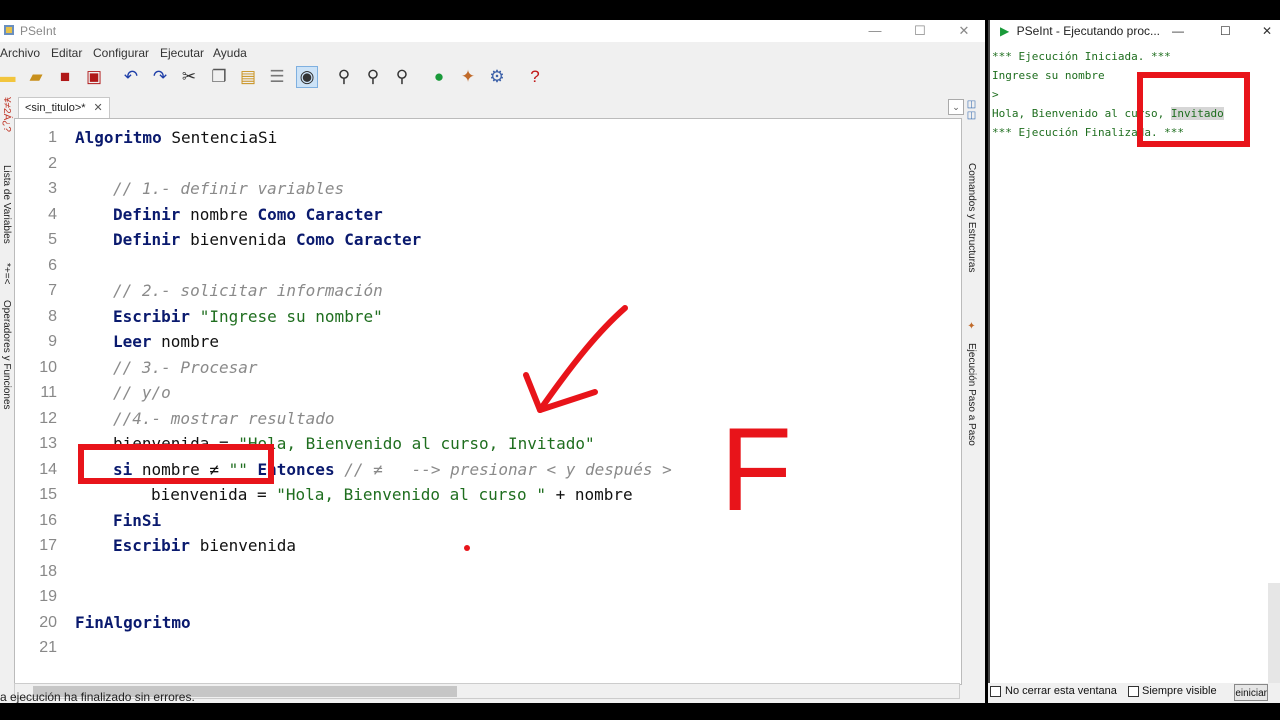 The width and height of the screenshot is (1280, 720). I want to click on annotation-layer: F, so click(628, 428).